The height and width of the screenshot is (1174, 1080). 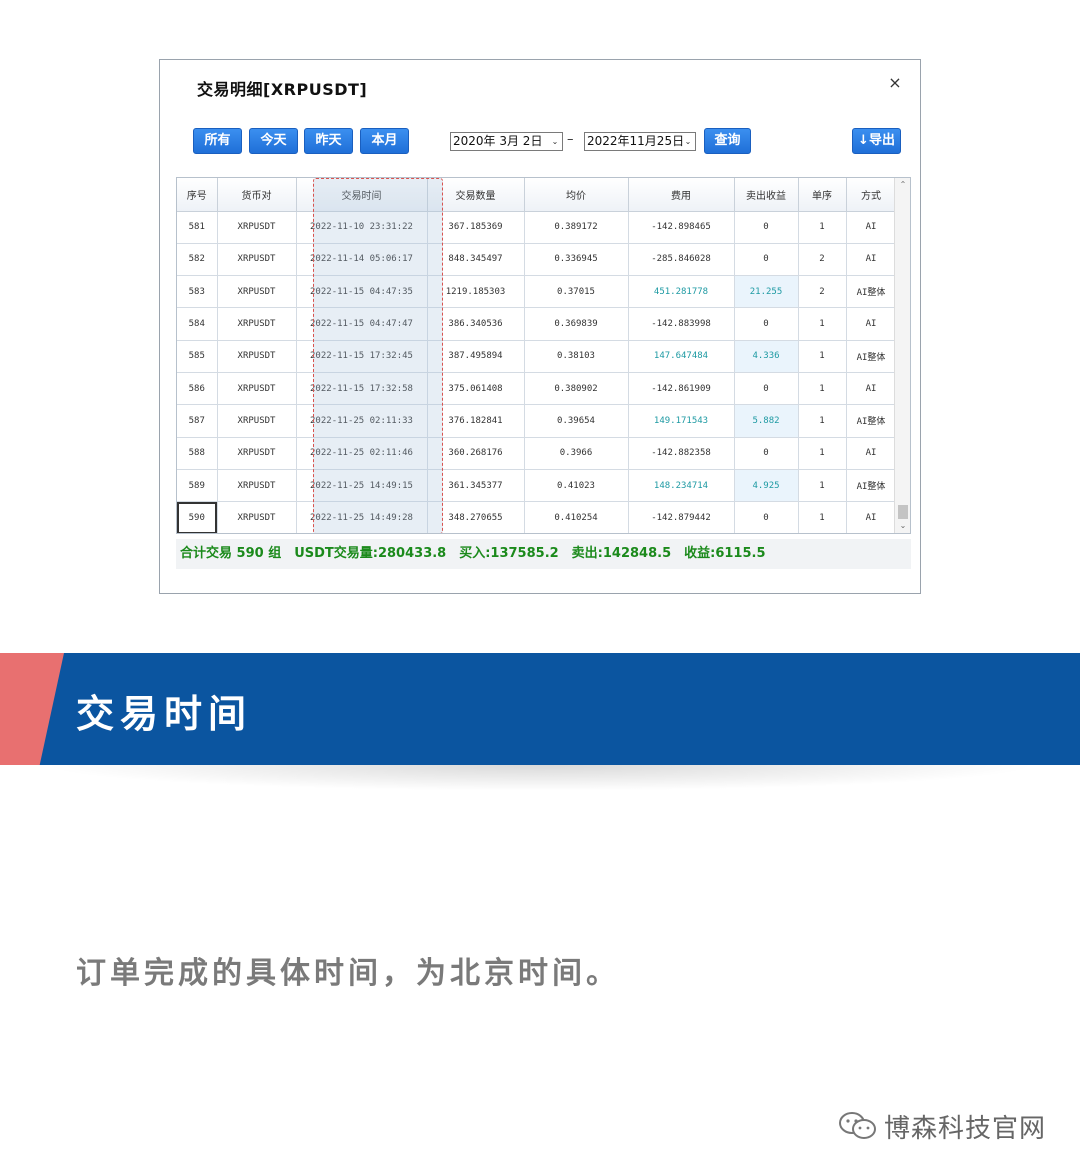 What do you see at coordinates (362, 517) in the screenshot?
I see `cell-time: 2022-11-25 14:49:28` at bounding box center [362, 517].